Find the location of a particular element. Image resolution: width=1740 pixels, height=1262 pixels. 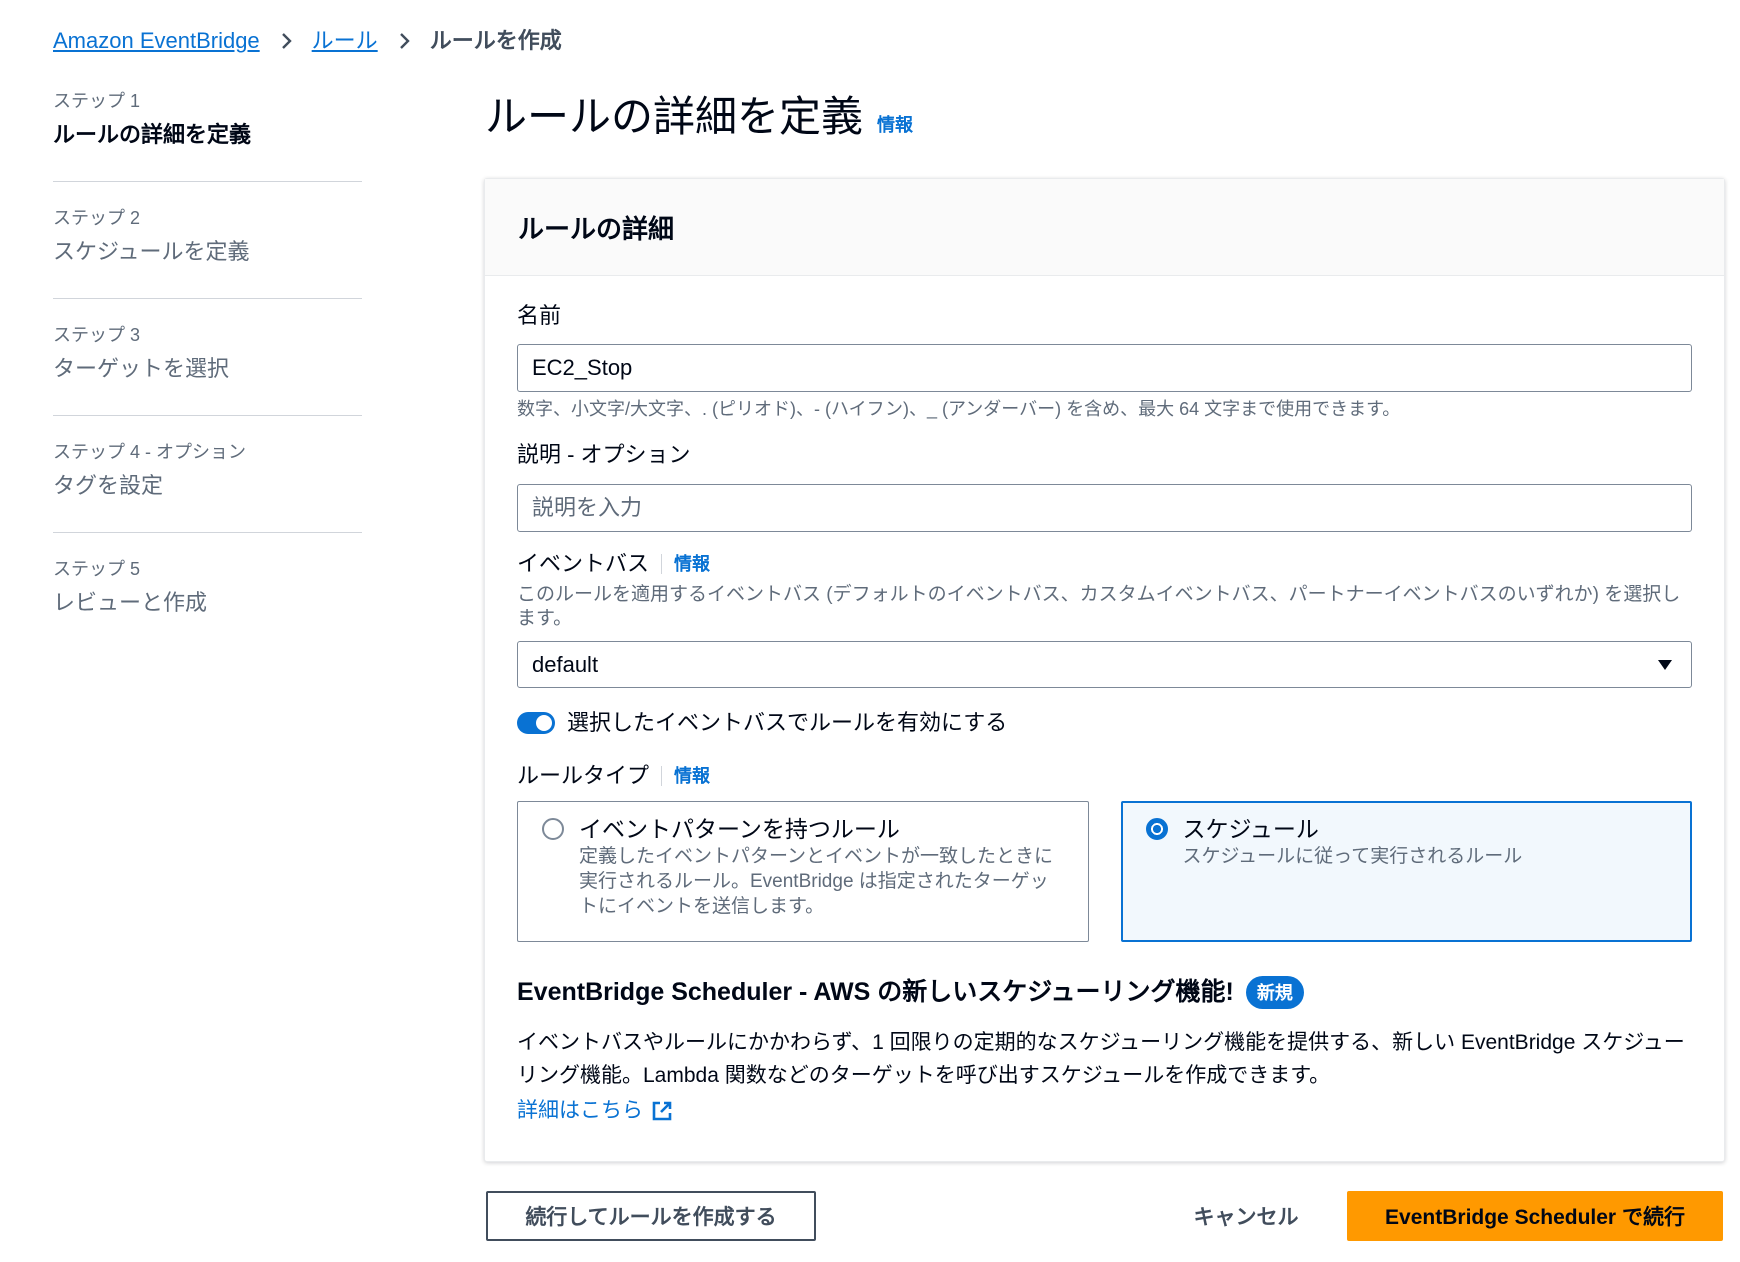

rule-type-label: ルールタイプ is located at coordinates (583, 775).